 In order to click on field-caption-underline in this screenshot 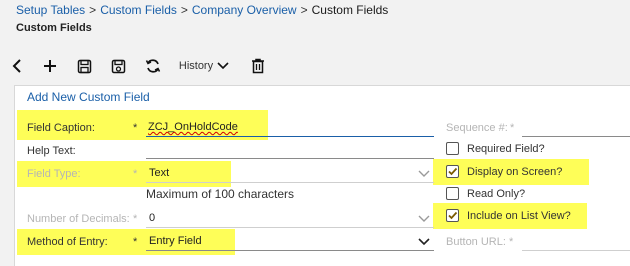, I will do `click(290, 136)`.